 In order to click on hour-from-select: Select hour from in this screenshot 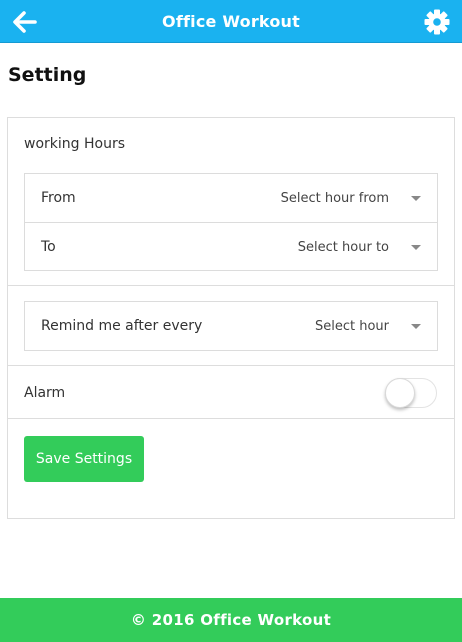, I will do `click(351, 198)`.